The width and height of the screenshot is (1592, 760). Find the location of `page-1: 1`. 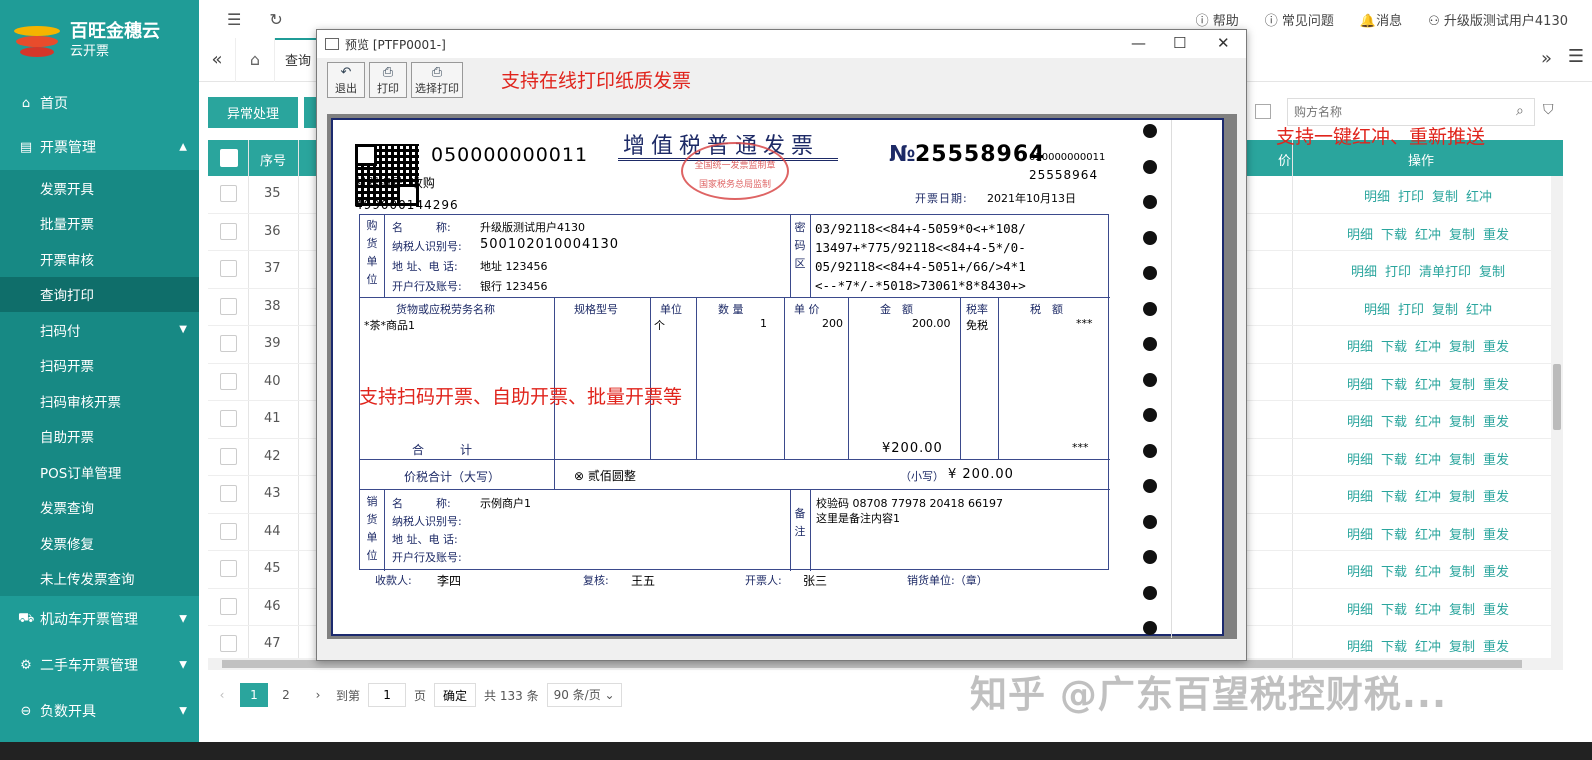

page-1: 1 is located at coordinates (254, 695).